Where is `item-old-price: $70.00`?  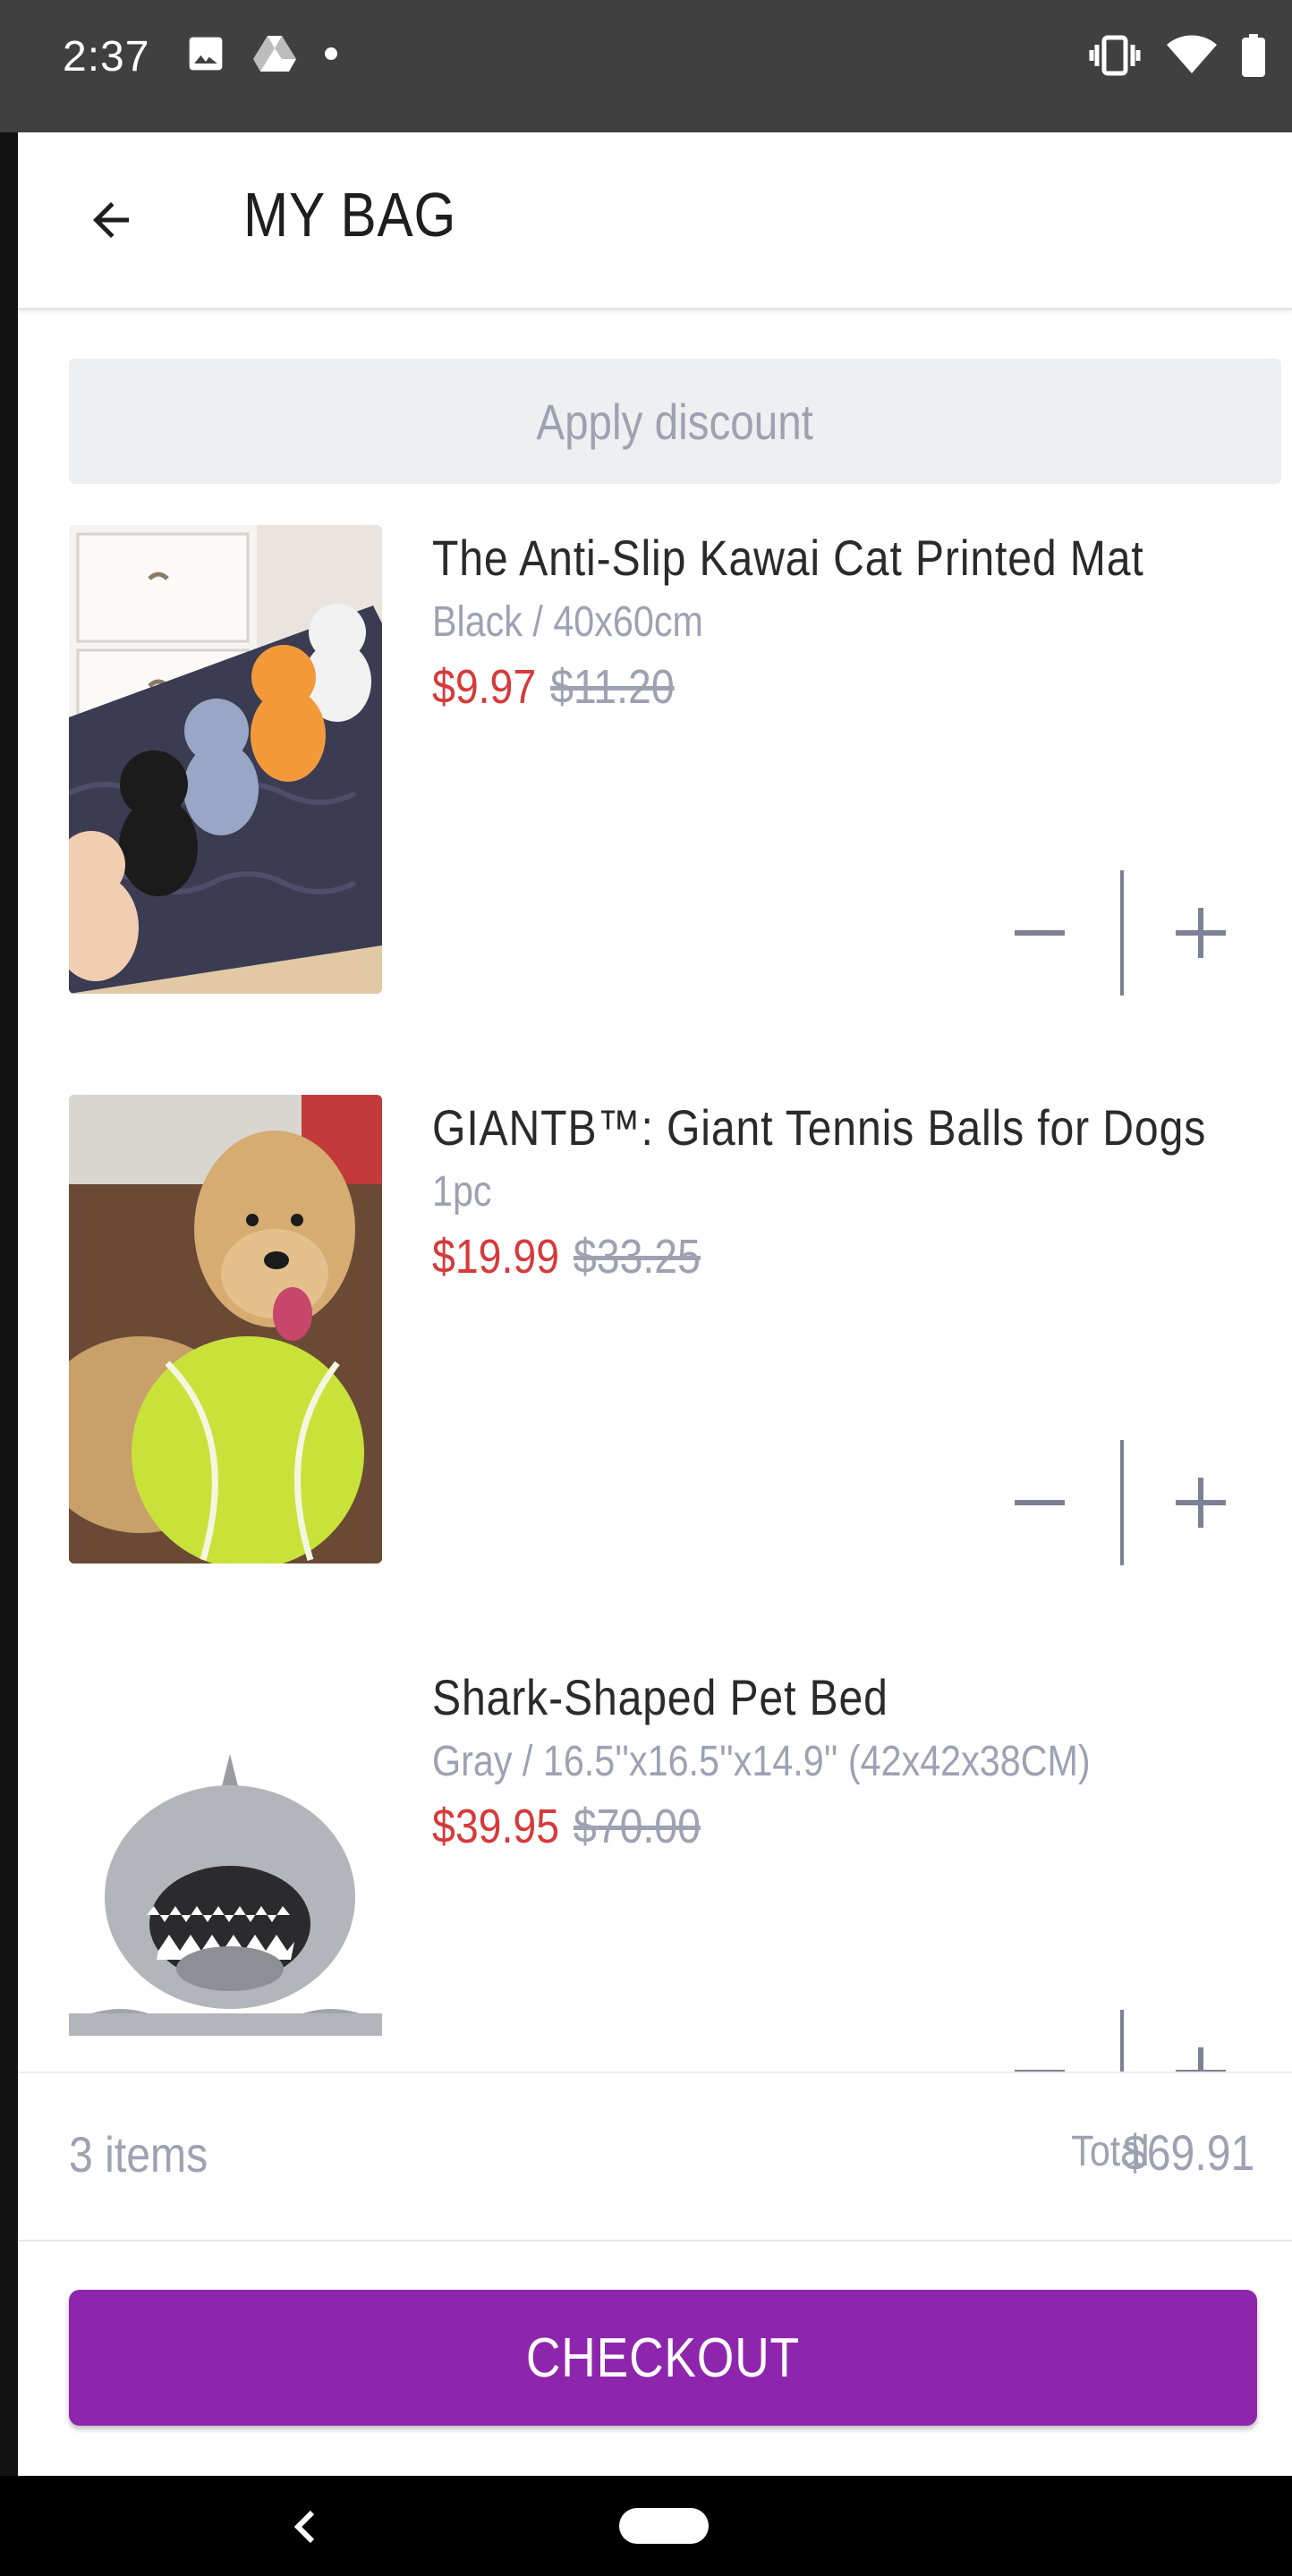 item-old-price: $70.00 is located at coordinates (637, 1826).